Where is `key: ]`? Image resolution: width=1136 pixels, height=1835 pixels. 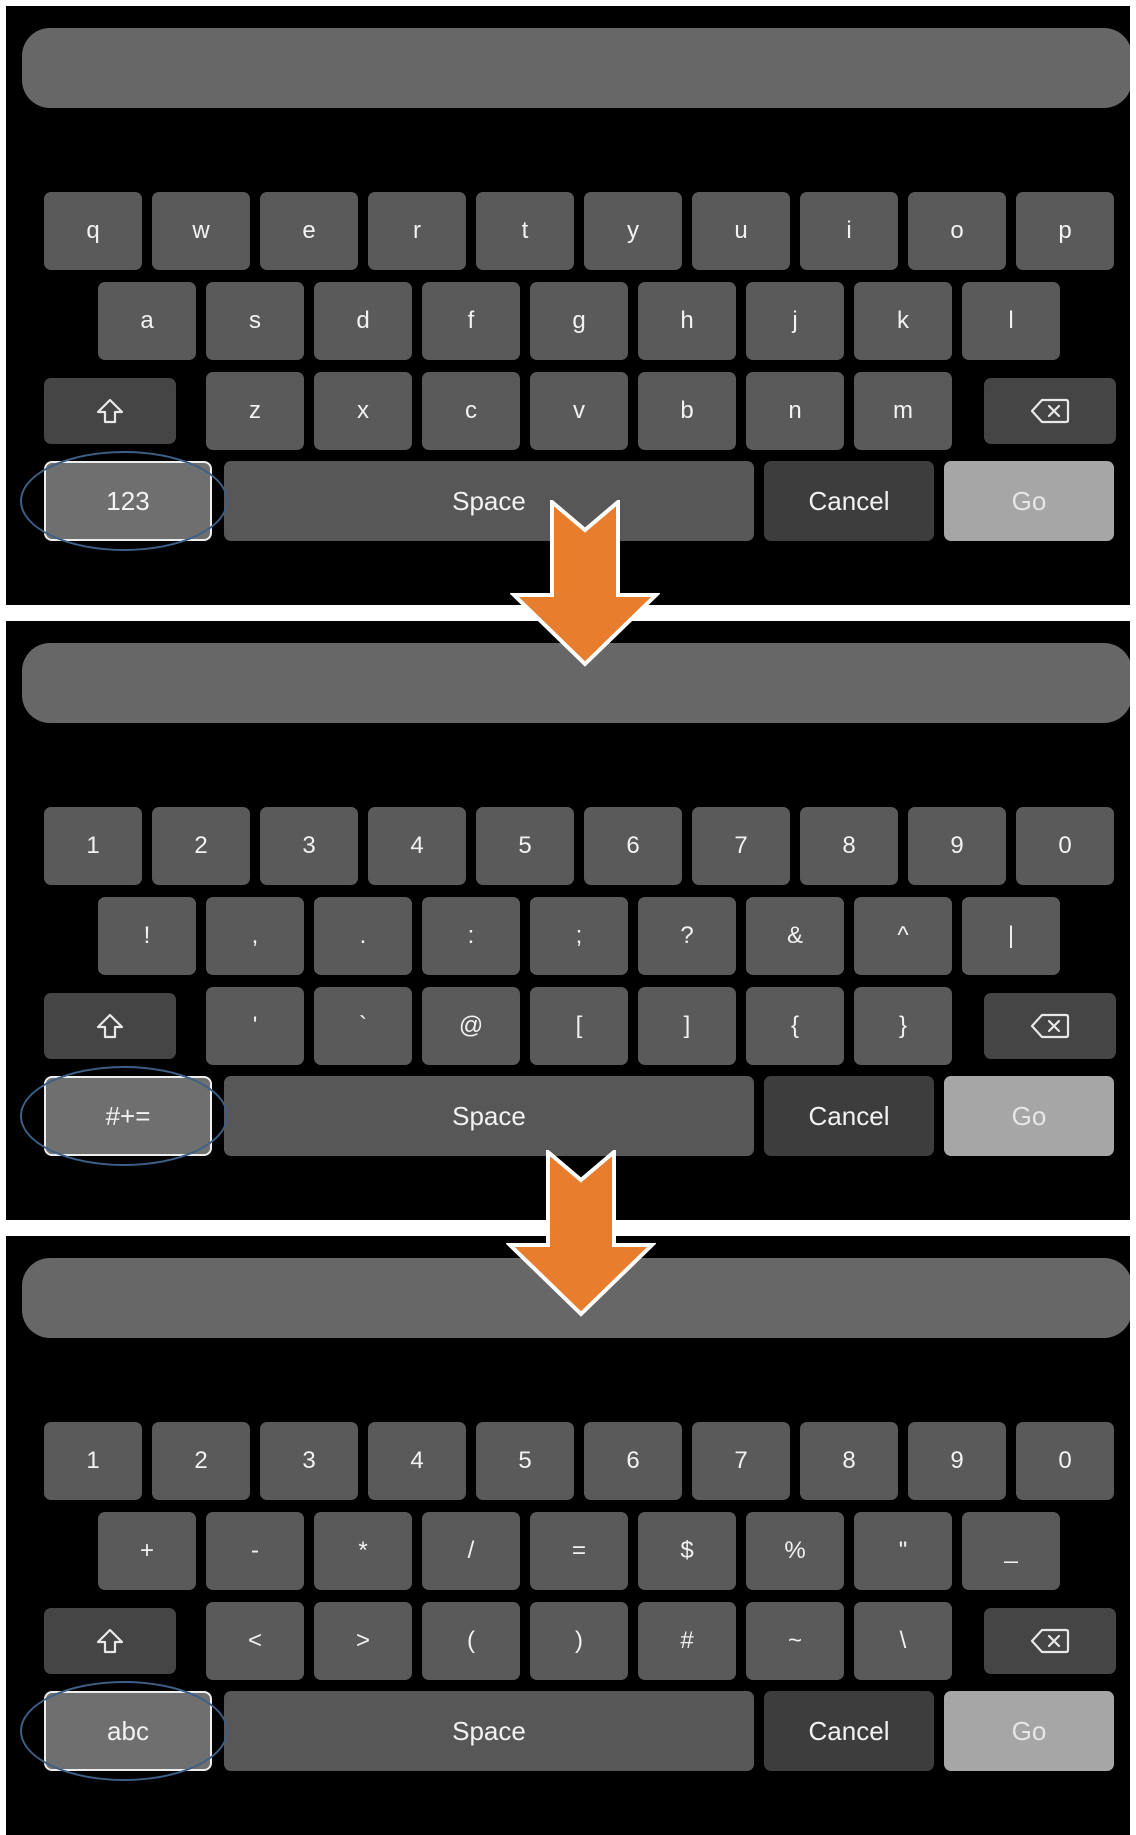 key: ] is located at coordinates (687, 1026).